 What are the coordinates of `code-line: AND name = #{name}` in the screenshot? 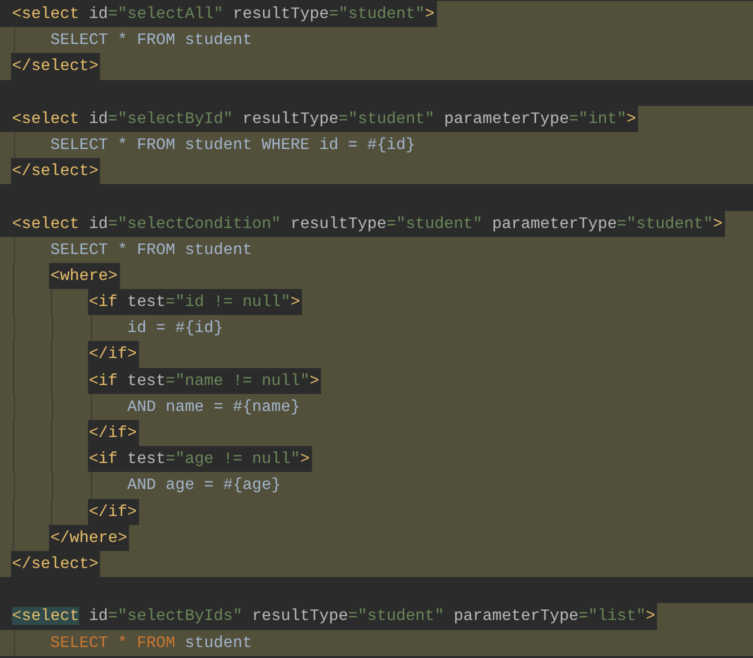 It's located at (214, 407).